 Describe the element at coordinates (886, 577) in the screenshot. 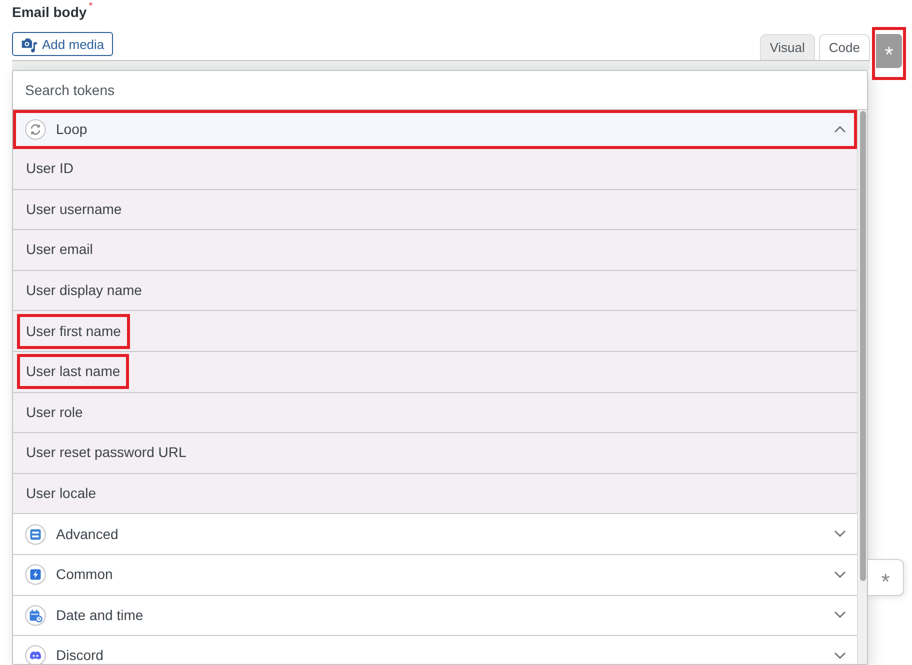

I see `token-button: *` at that location.